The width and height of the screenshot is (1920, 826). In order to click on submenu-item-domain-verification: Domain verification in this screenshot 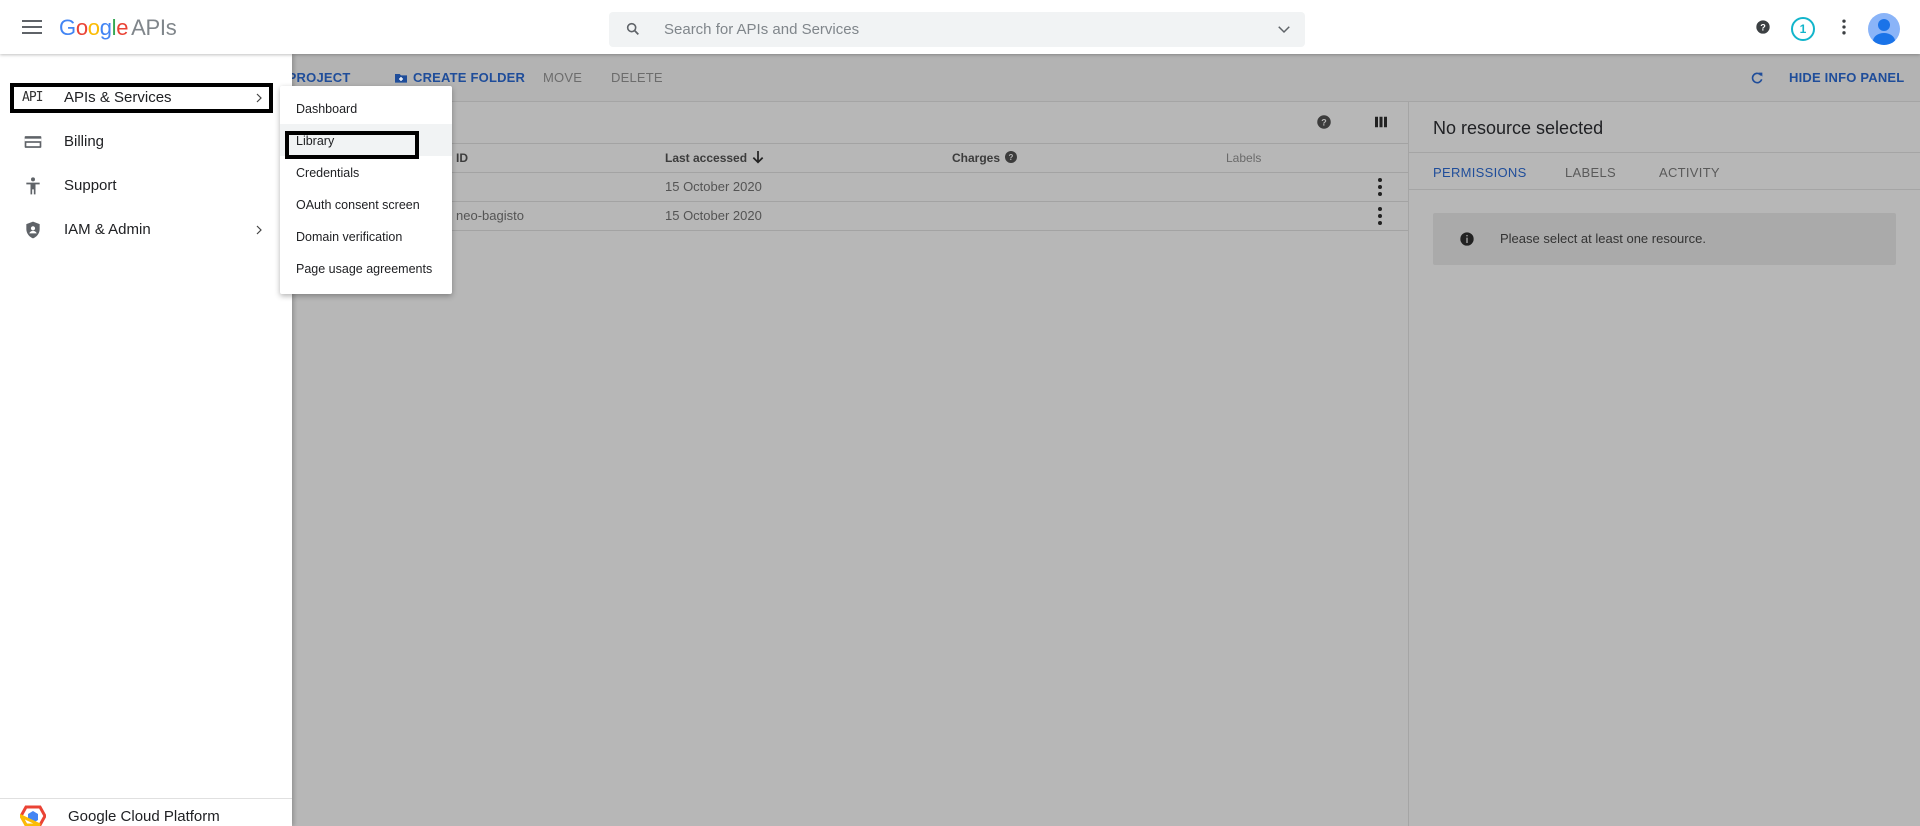, I will do `click(349, 237)`.